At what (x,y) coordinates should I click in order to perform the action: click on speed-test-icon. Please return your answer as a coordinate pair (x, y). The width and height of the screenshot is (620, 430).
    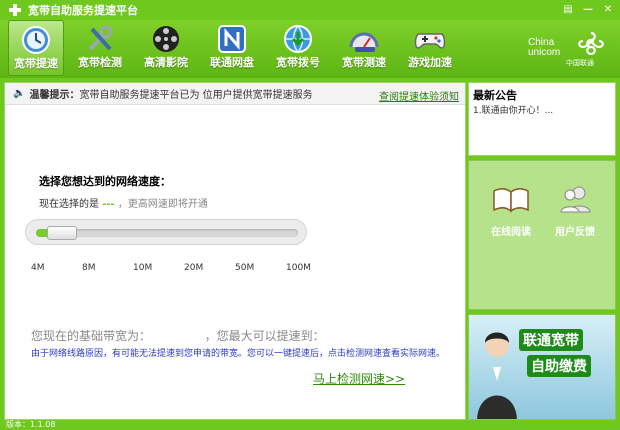
    Looking at the image, I should click on (364, 39).